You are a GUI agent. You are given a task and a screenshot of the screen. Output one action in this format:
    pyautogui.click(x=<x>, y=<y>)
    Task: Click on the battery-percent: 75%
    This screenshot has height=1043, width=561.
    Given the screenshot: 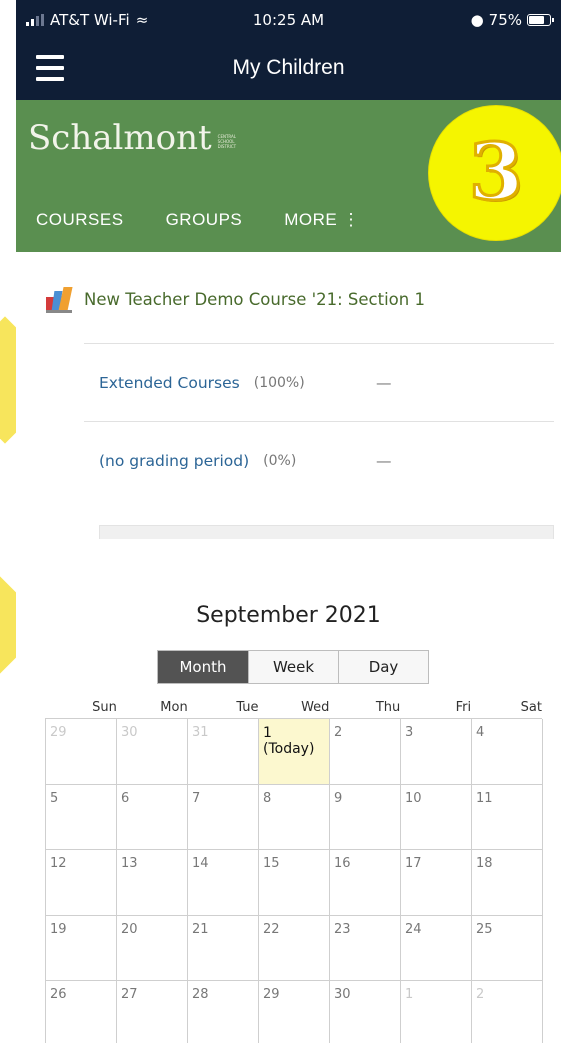 What is the action you would take?
    pyautogui.click(x=505, y=20)
    